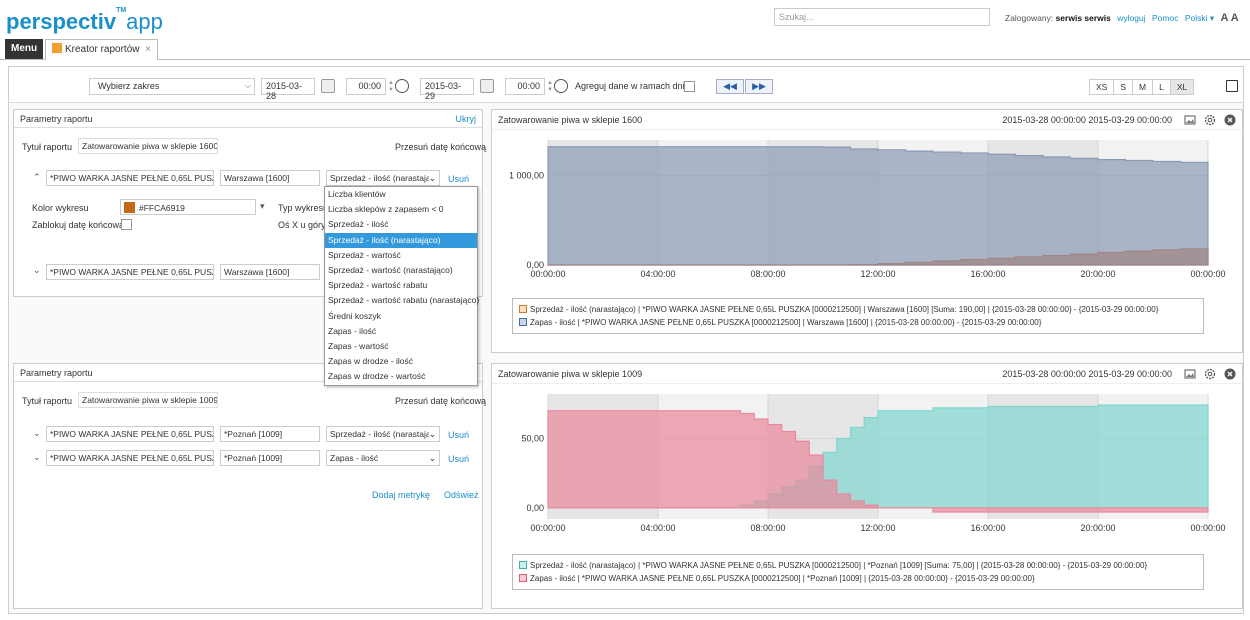 Image resolution: width=1250 pixels, height=620 pixels. Describe the element at coordinates (37, 177) in the screenshot. I see `chevron-up-icon: ⌃` at that location.